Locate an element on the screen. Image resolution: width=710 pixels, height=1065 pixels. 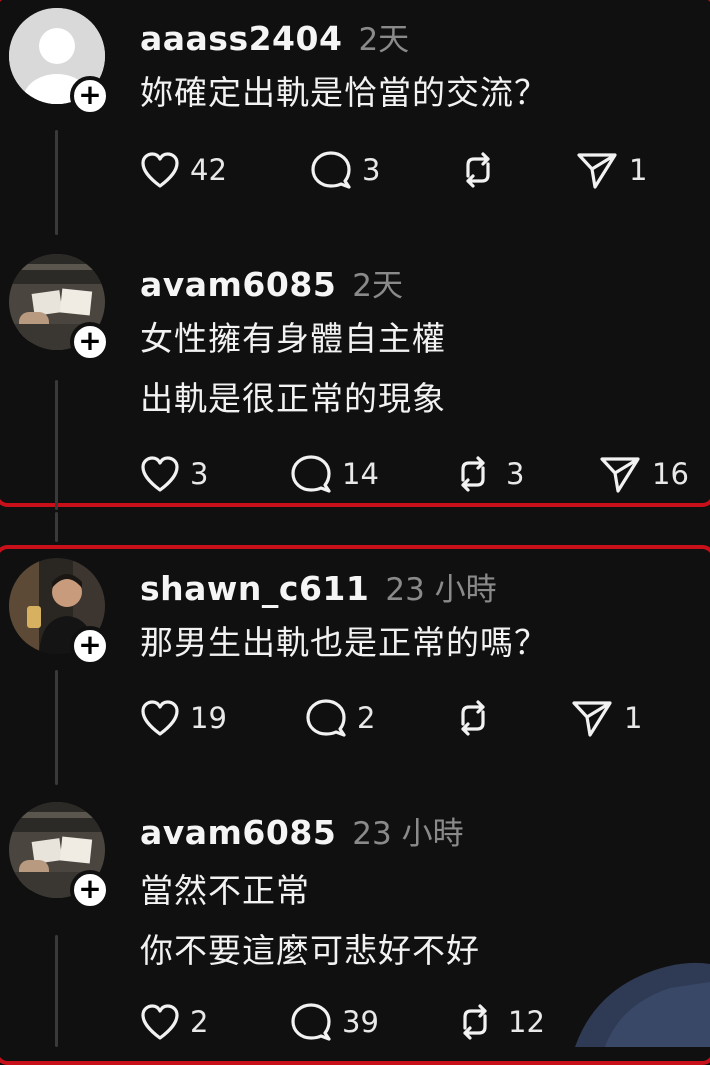
share-button: 16 is located at coordinates (643, 474).